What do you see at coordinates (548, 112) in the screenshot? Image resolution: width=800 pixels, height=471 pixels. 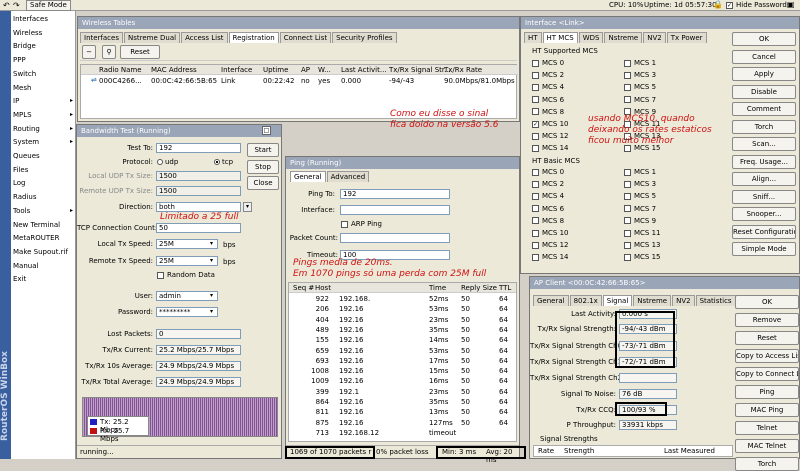 I see `checkbox-supported-mcs-8: MCS 8` at bounding box center [548, 112].